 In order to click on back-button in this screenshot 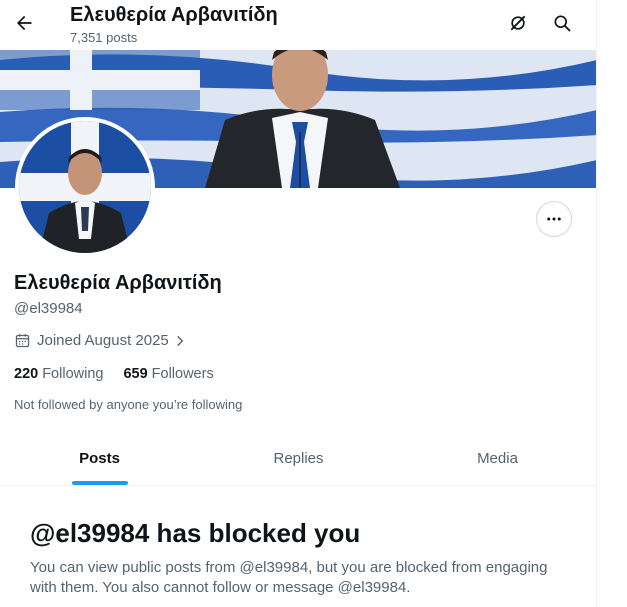, I will do `click(24, 23)`.